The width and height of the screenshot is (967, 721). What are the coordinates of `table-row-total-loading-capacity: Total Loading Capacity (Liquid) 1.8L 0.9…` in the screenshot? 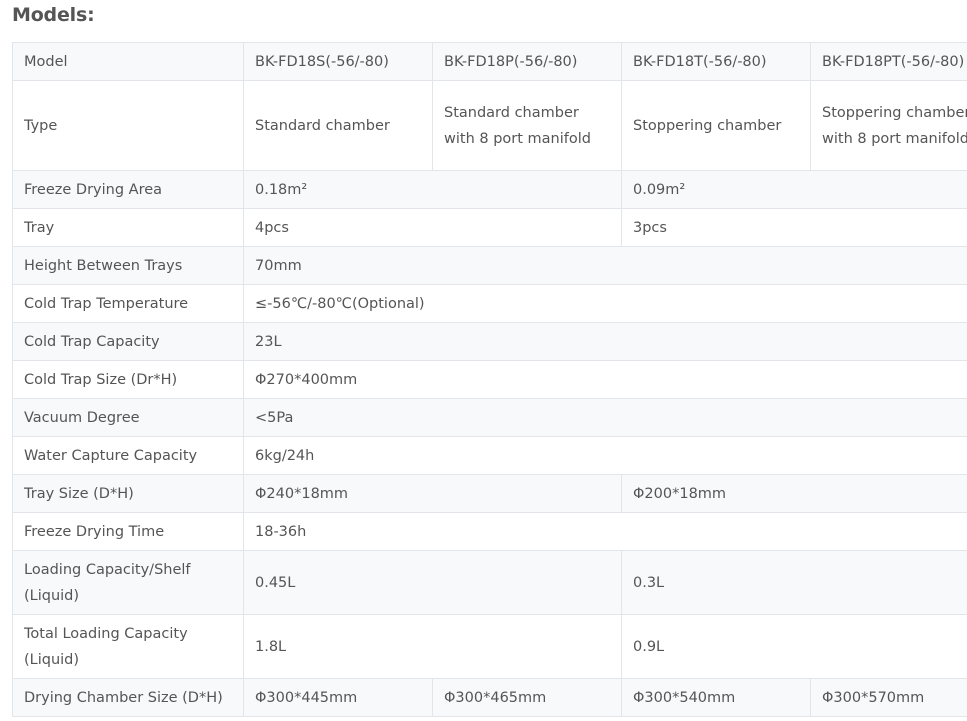 It's located at (489, 646).